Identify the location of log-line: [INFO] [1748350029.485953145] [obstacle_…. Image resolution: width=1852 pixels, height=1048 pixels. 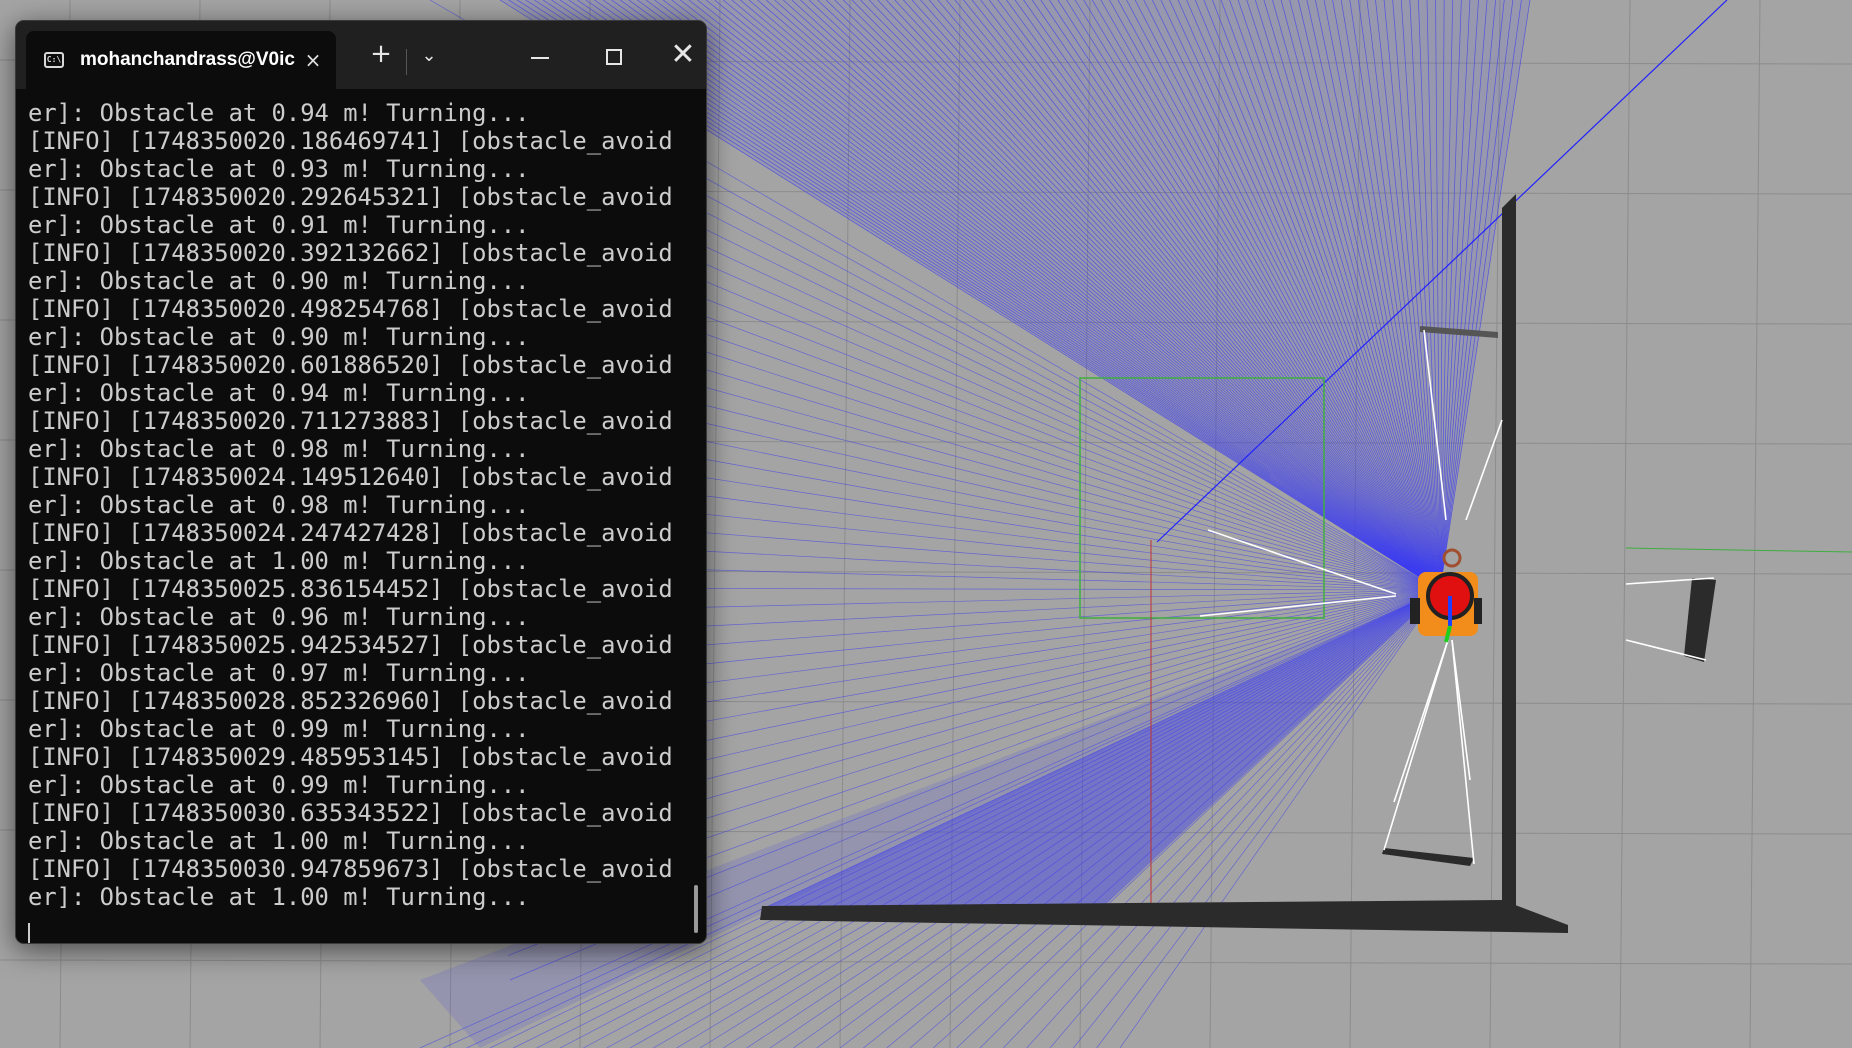
(350, 757).